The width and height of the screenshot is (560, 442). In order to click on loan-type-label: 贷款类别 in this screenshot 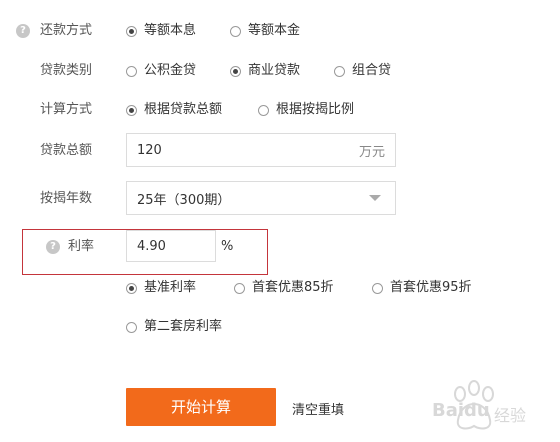, I will do `click(66, 70)`.